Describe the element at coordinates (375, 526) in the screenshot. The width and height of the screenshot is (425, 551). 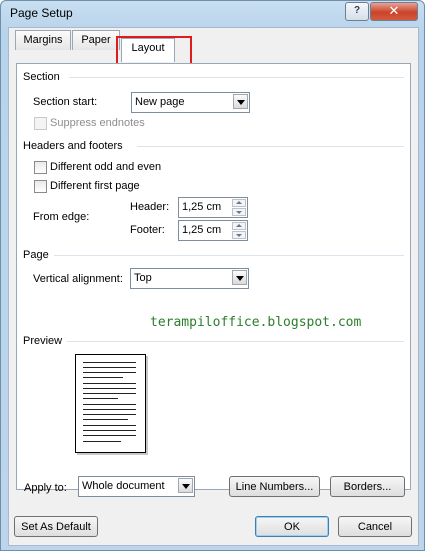
I see `cancel-button: Cancel` at that location.